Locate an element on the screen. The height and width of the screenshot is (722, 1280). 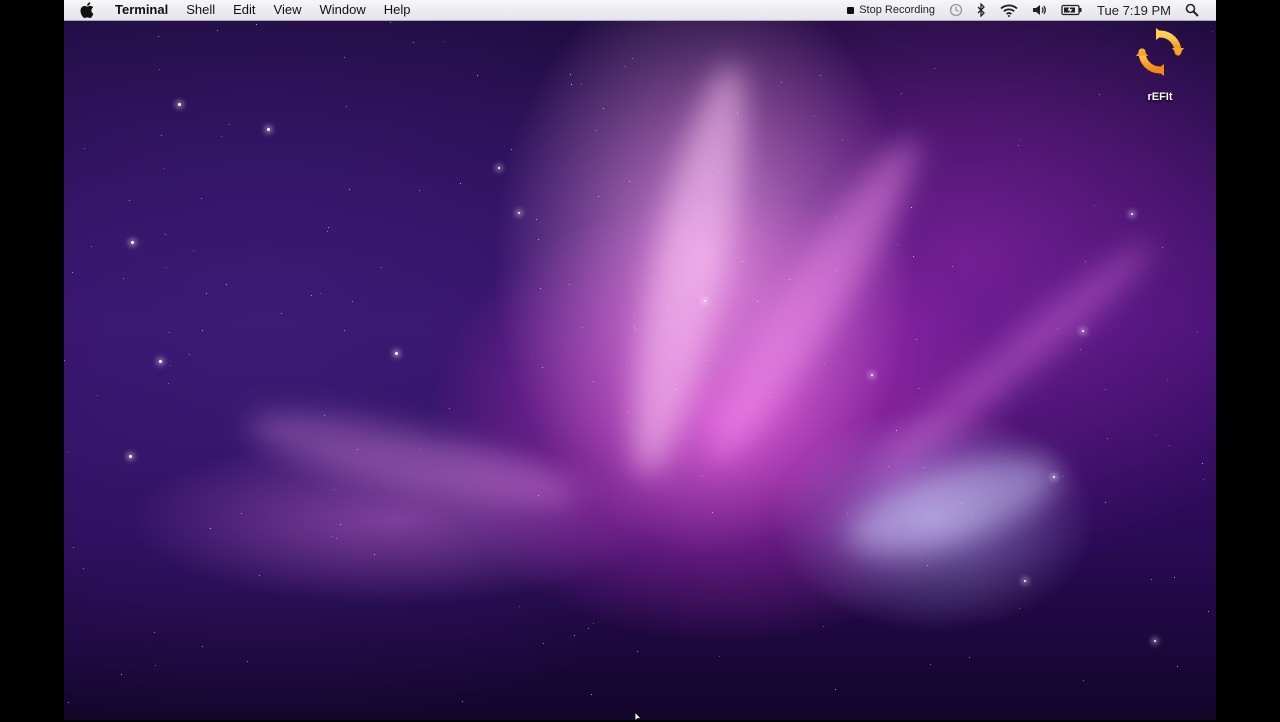
menu-app-name: Terminal is located at coordinates (141, 10).